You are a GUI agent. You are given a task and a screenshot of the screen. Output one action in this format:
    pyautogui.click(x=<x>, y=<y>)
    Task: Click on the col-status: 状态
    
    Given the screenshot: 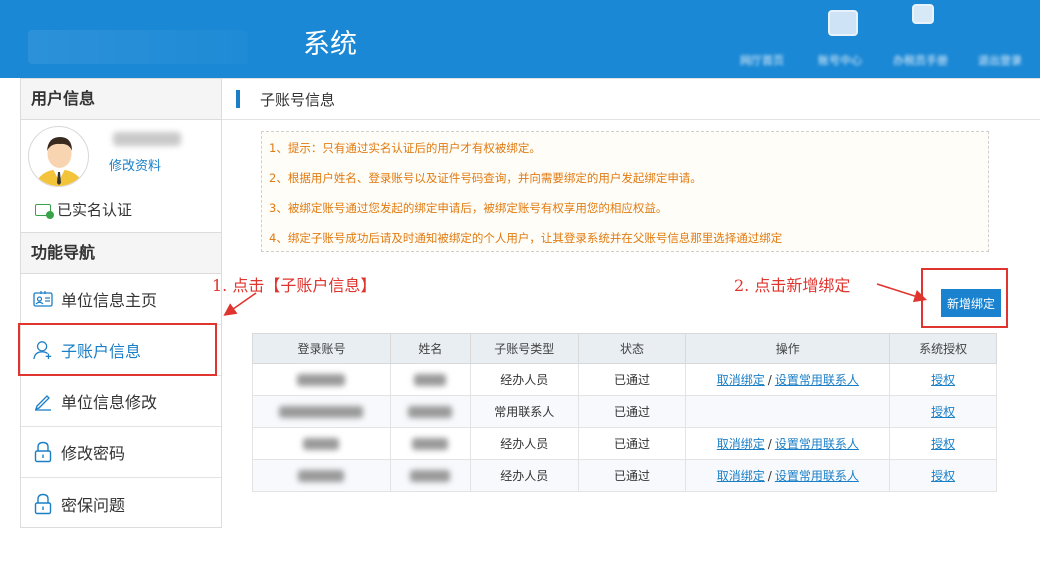 What is the action you would take?
    pyautogui.click(x=632, y=348)
    